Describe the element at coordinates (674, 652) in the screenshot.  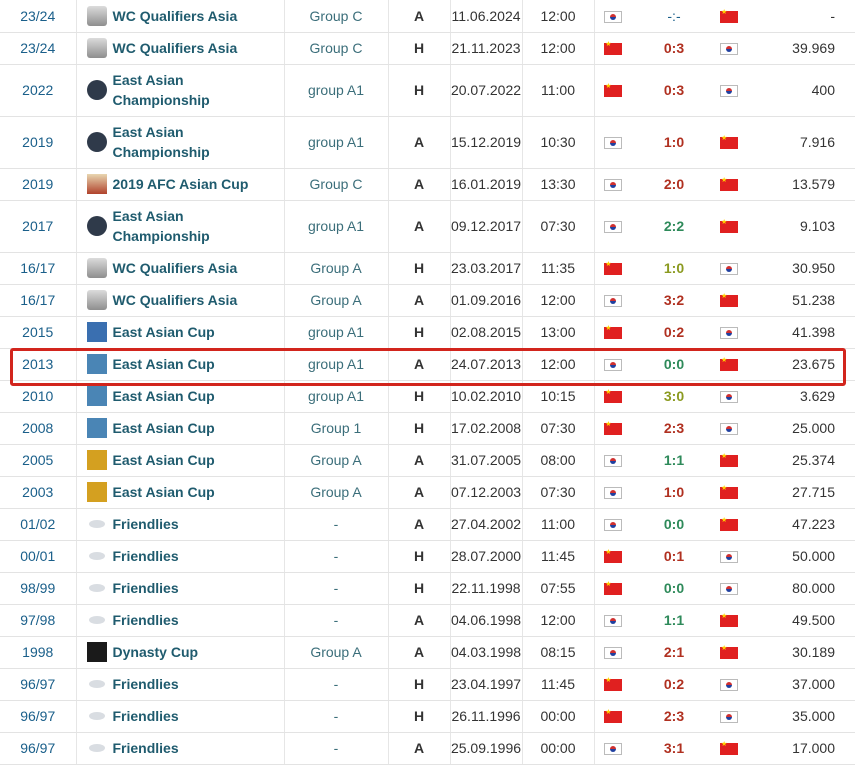
I see `score-link: 2:1` at that location.